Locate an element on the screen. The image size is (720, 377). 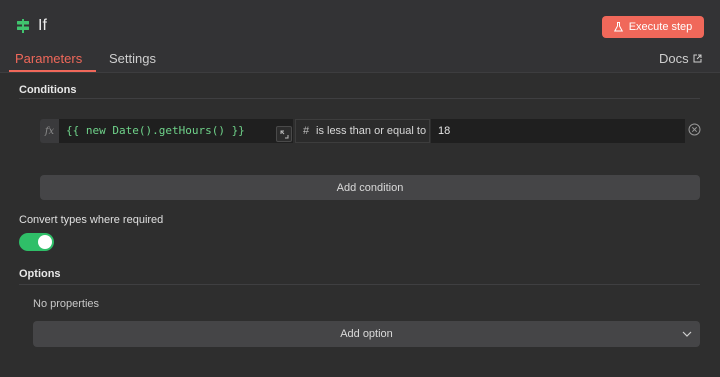
external-link-icon is located at coordinates (697, 58).